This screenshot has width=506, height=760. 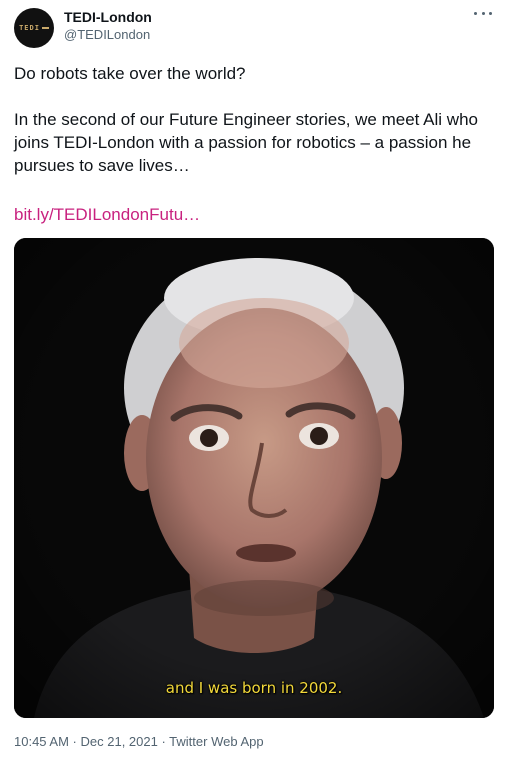 What do you see at coordinates (41, 741) in the screenshot?
I see `tweet-time: 10:45 AM` at bounding box center [41, 741].